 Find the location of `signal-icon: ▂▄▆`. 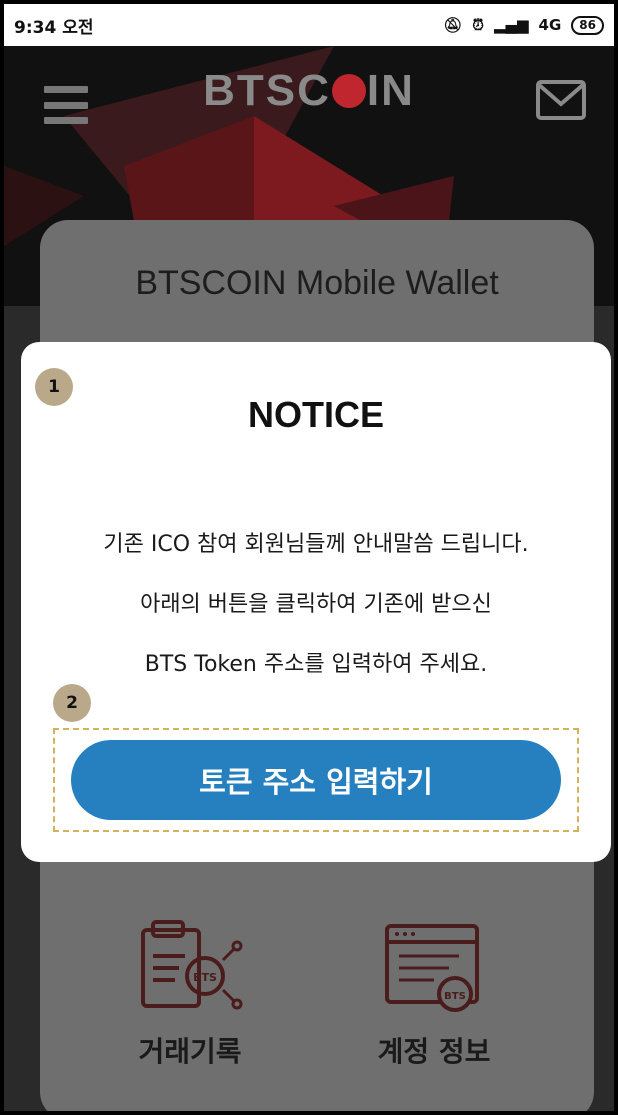

signal-icon: ▂▄▆ is located at coordinates (511, 25).